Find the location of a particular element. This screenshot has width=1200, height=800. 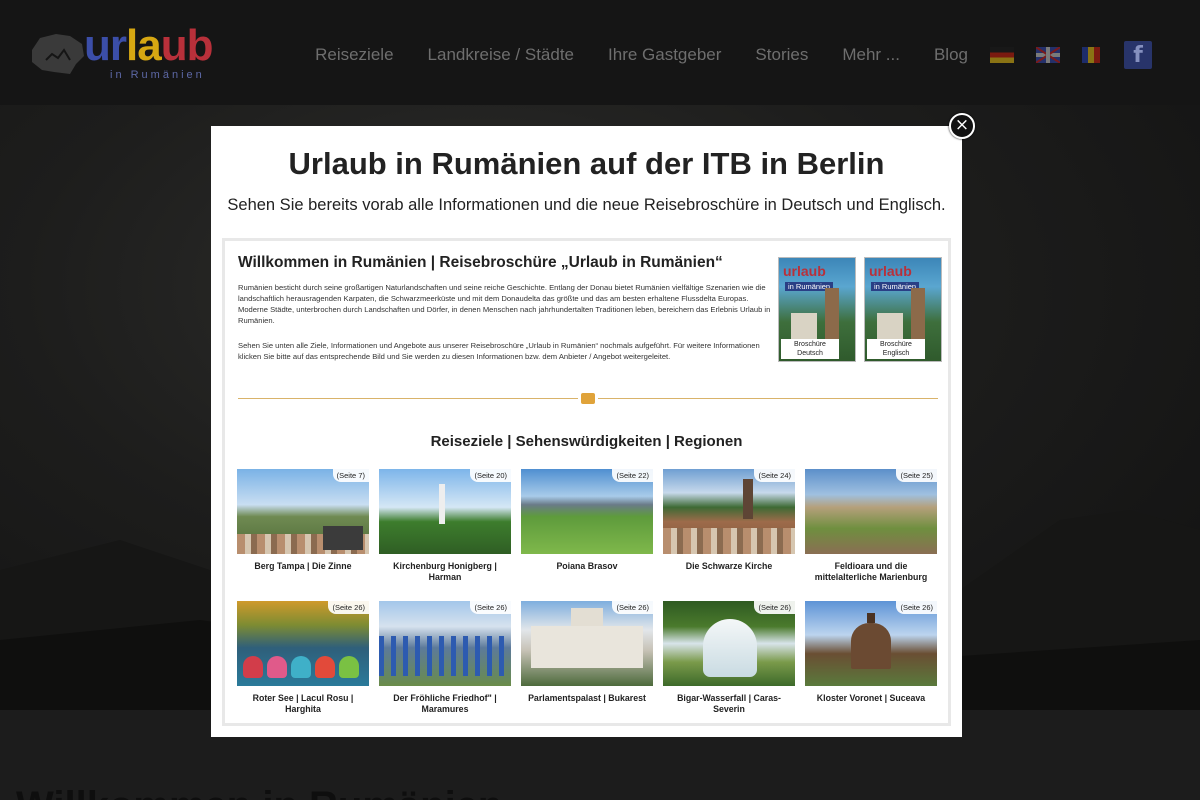

page-badge: (Seite 20) is located at coordinates (490, 475).